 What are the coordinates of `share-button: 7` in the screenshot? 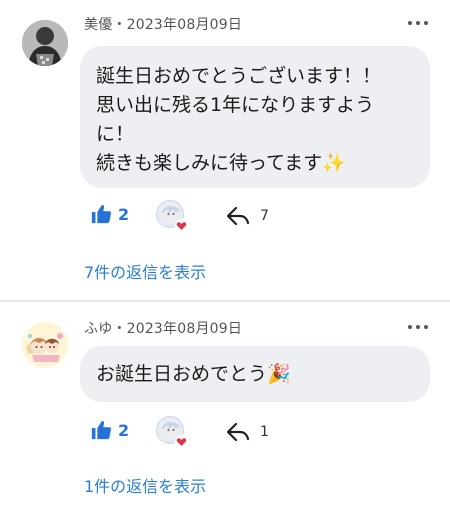 It's located at (247, 216).